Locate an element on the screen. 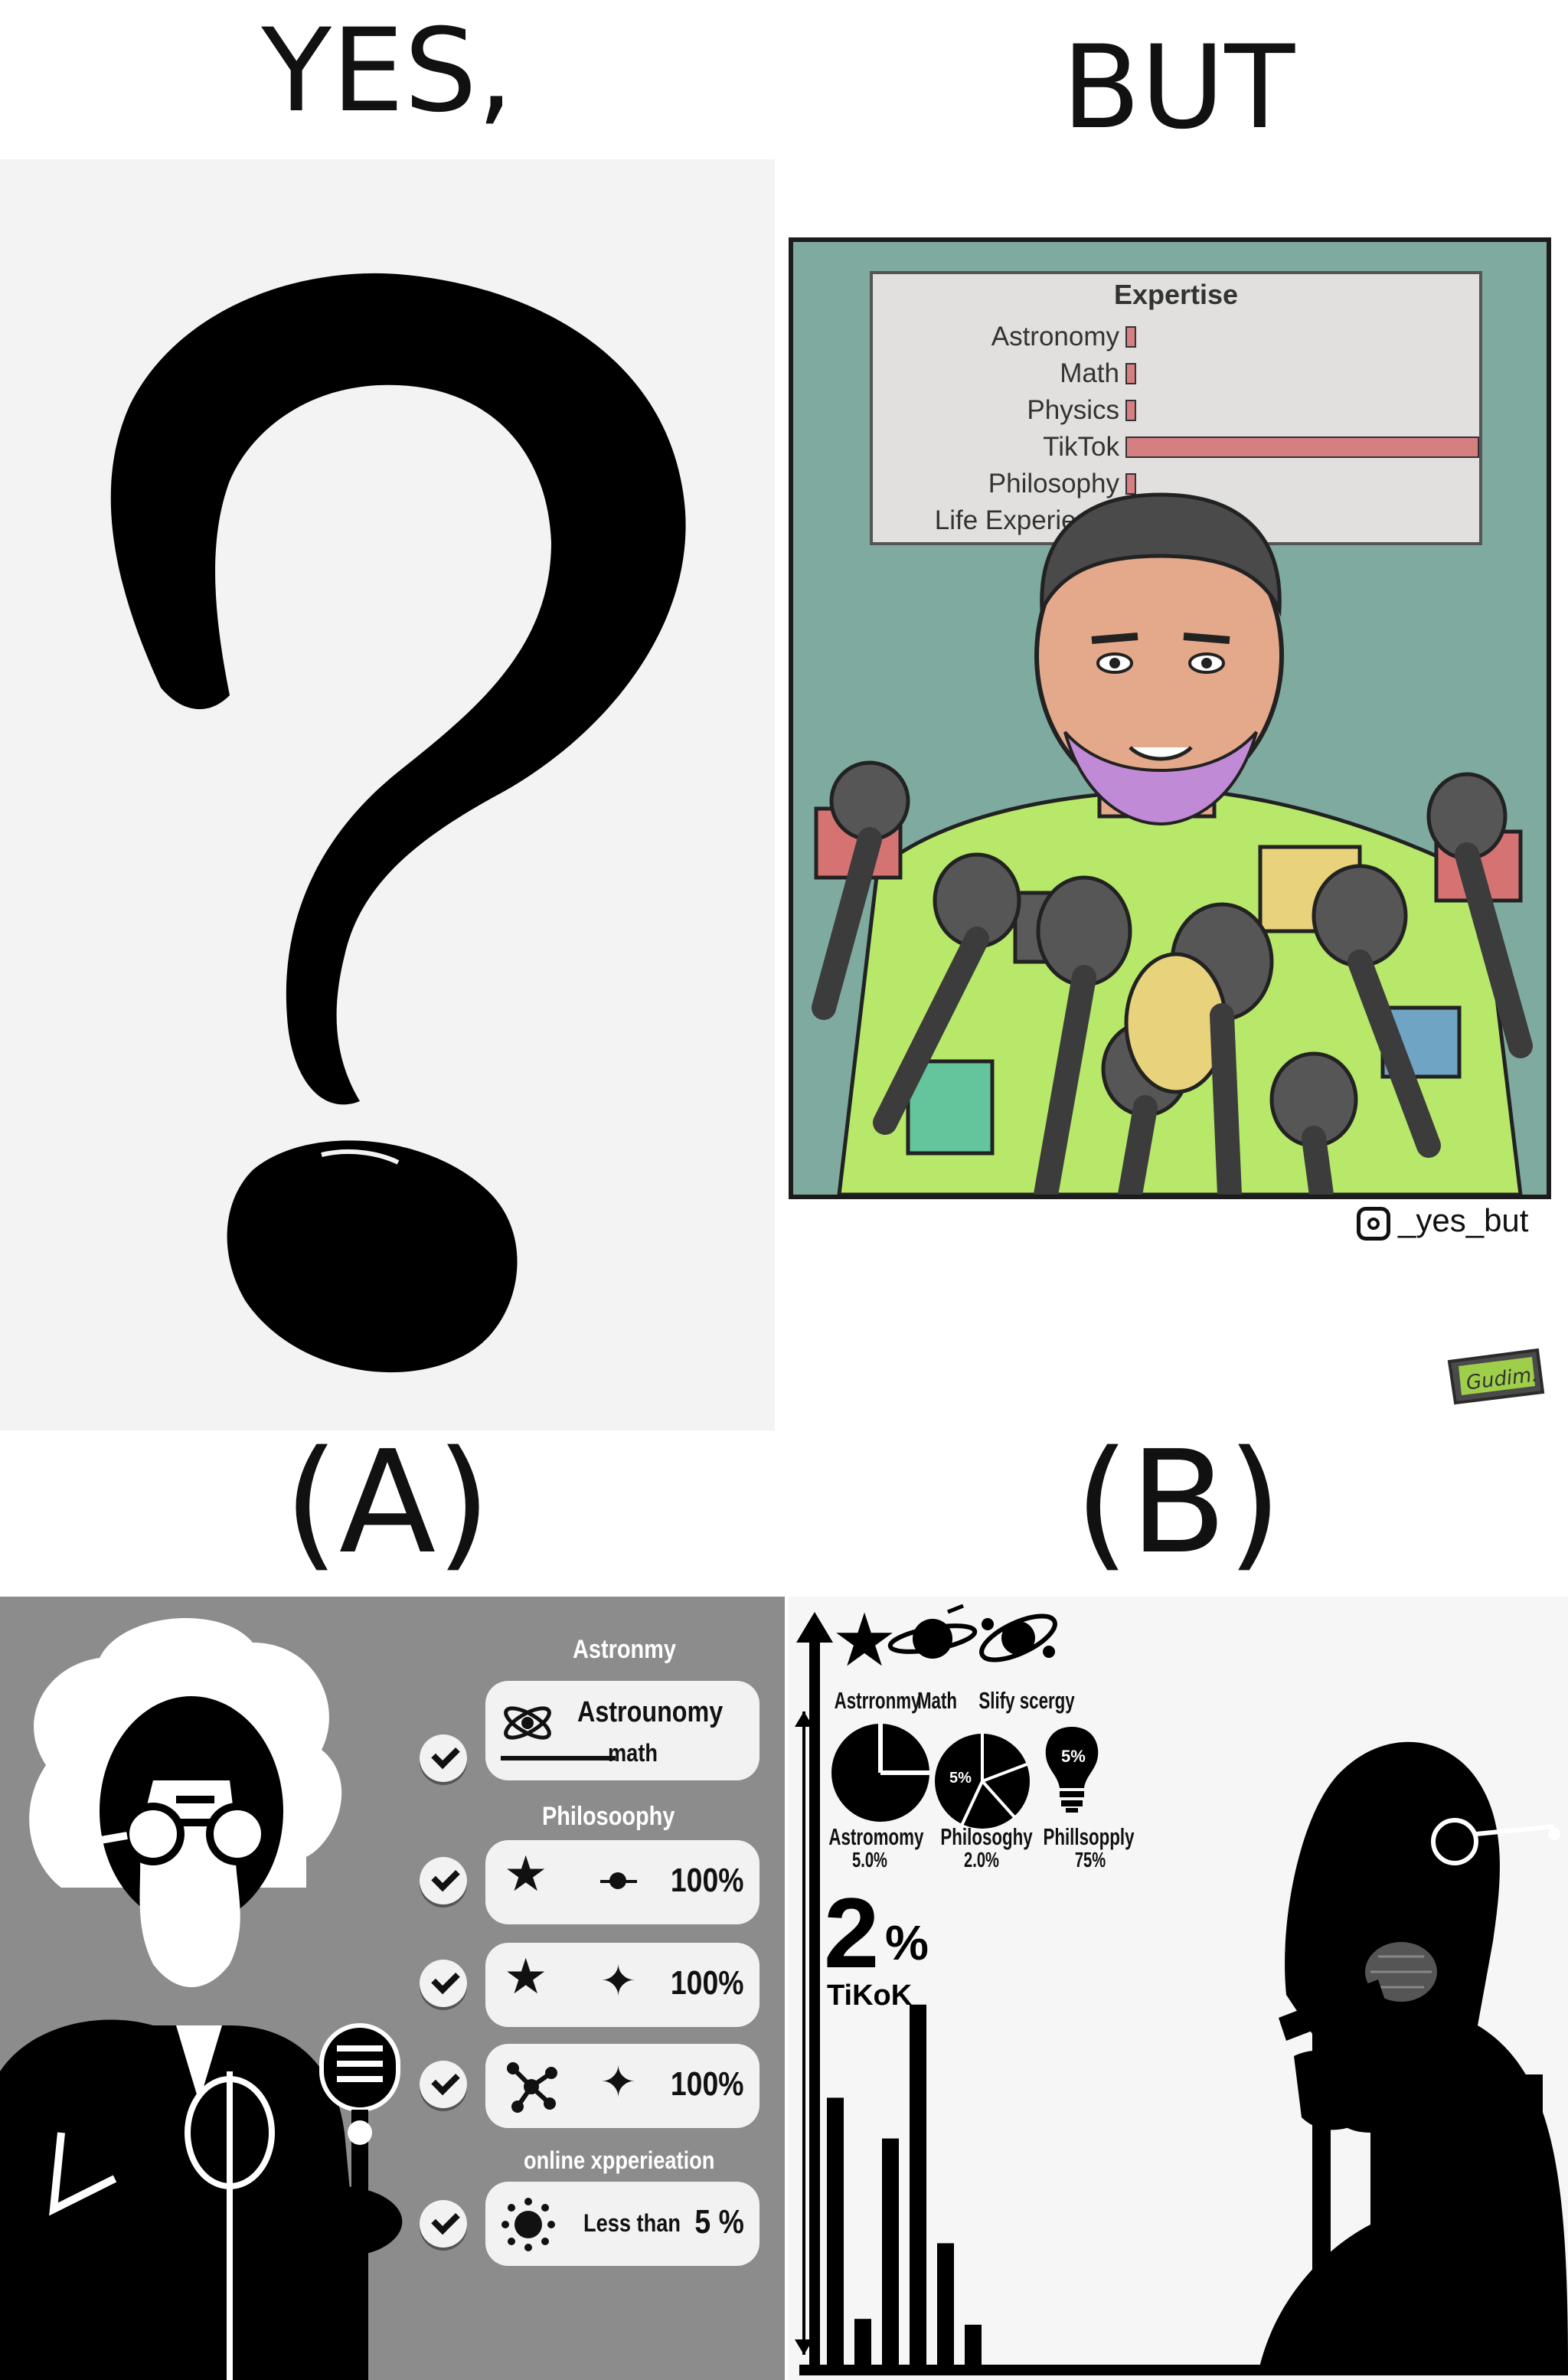 The image size is (1568, 2380). icon-label: Astrronmy is located at coordinates (877, 1700).